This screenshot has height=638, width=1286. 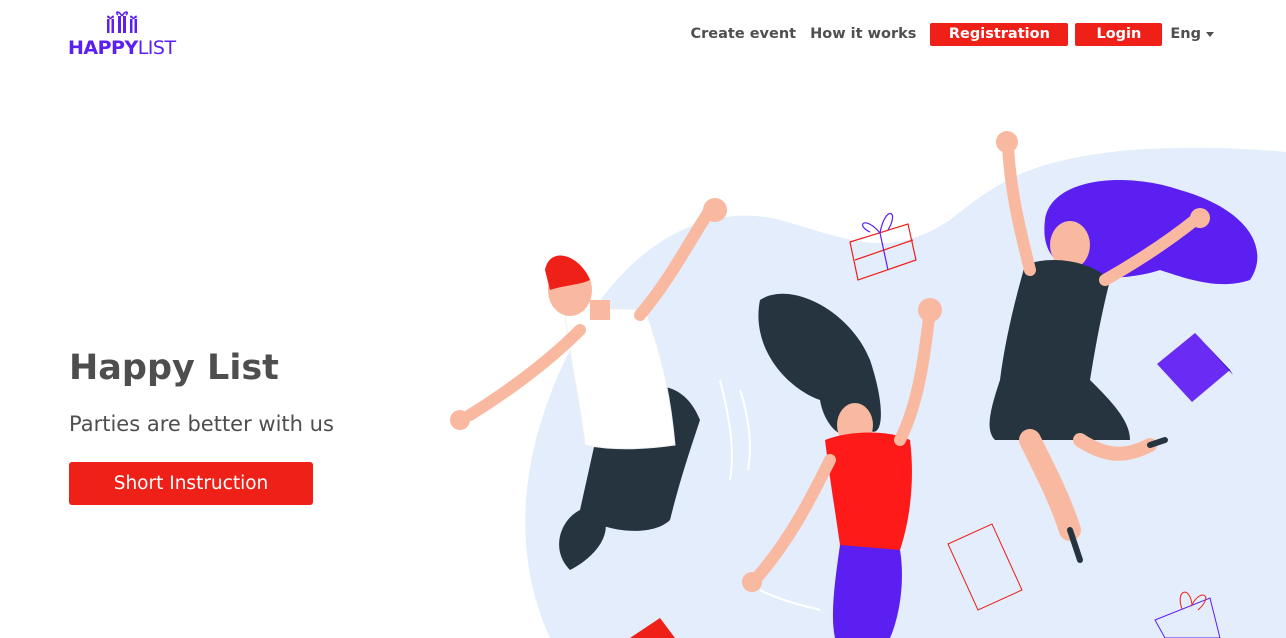 What do you see at coordinates (744, 34) in the screenshot?
I see `nav-create-event: Create event` at bounding box center [744, 34].